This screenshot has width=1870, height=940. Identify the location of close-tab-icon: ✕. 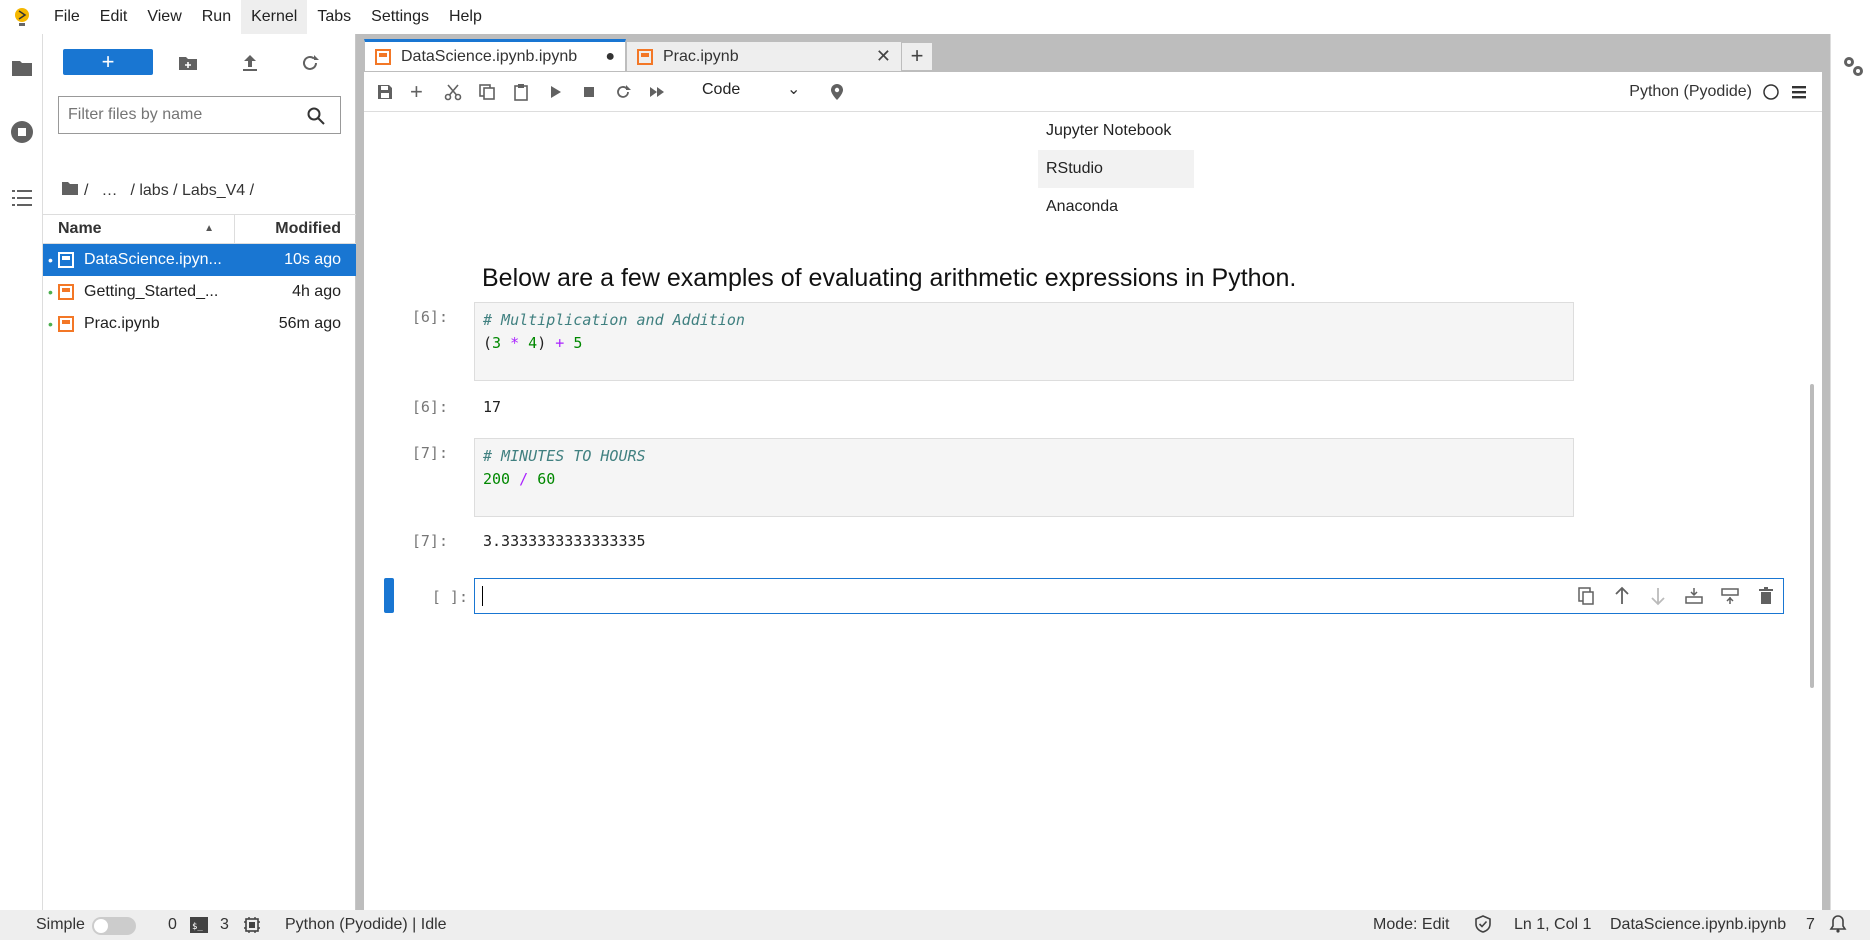
(883, 56).